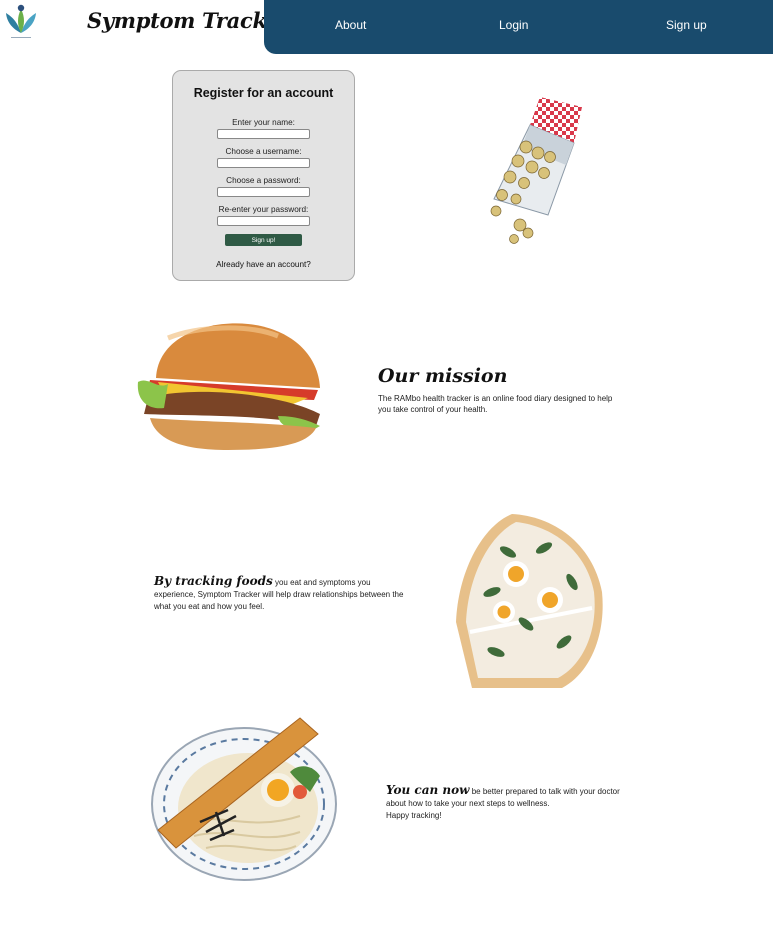 The width and height of the screenshot is (773, 931). I want to click on mission-title: Our mission, so click(443, 376).